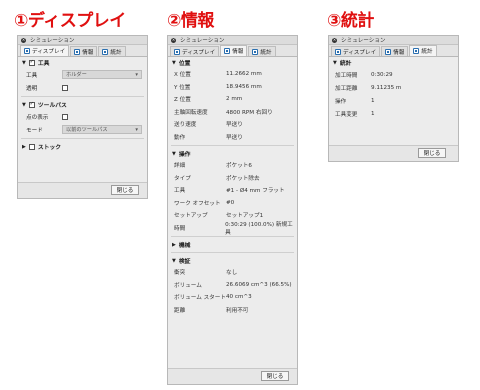 The image size is (480, 390). Describe the element at coordinates (232, 124) in the screenshot. I see `info-row: 送り速度 早送り` at that location.